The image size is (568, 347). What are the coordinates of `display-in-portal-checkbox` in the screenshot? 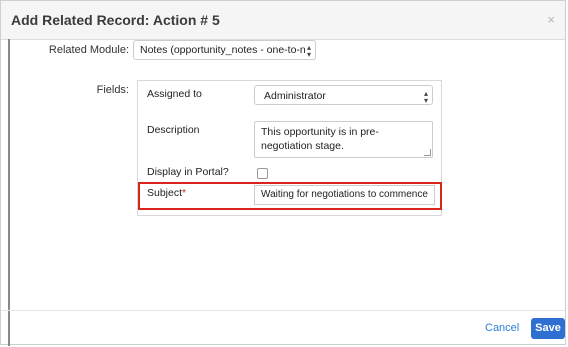 It's located at (262, 173).